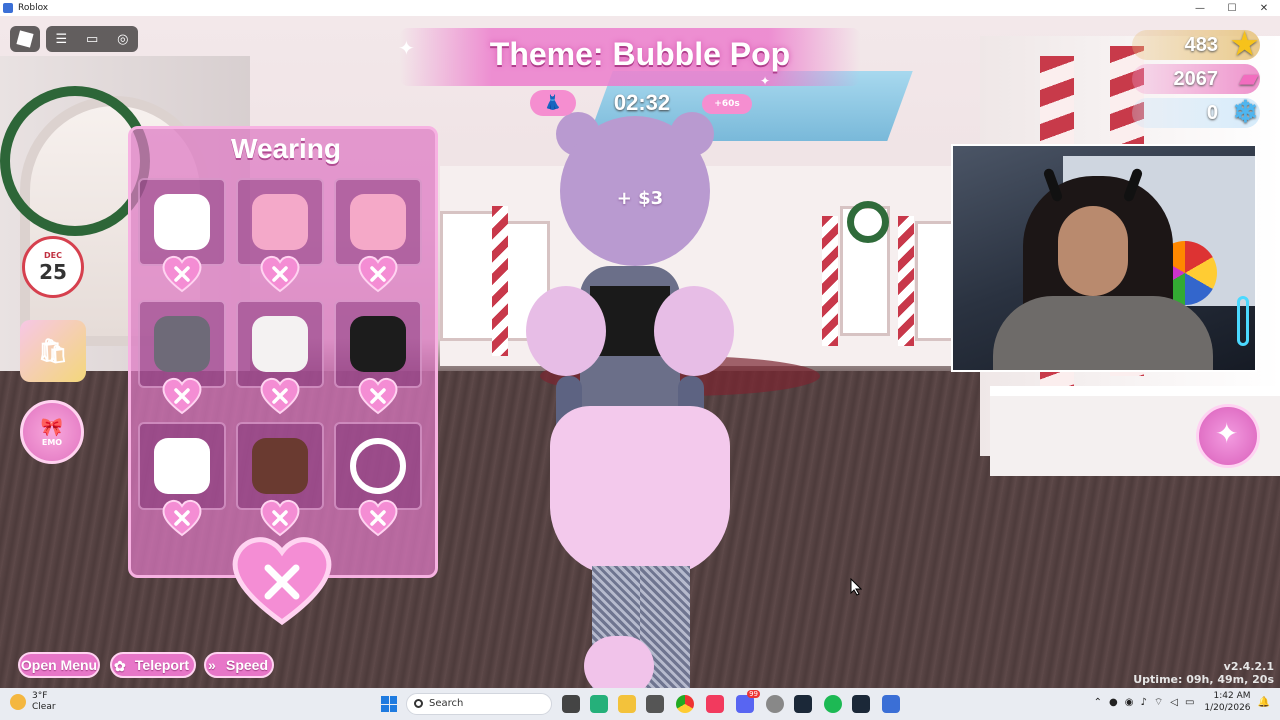 The width and height of the screenshot is (1280, 720). I want to click on discord-badge: 99, so click(753, 694).